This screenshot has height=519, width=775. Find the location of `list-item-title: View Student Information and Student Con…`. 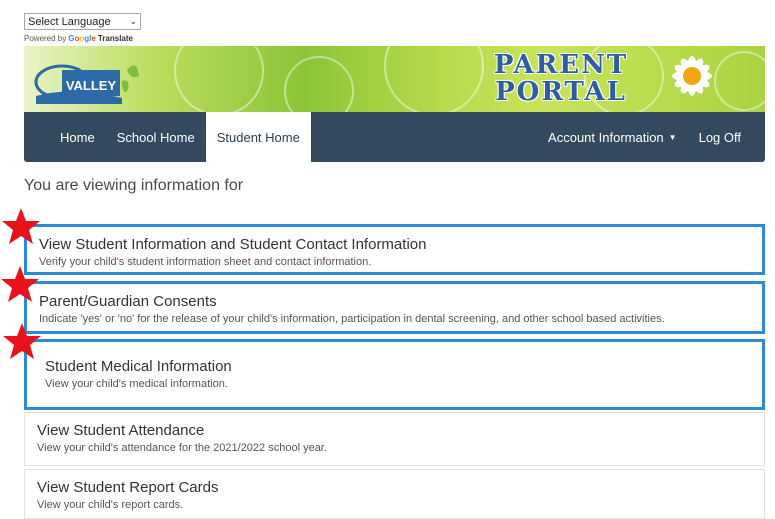

list-item-title: View Student Information and Student Con… is located at coordinates (233, 244).